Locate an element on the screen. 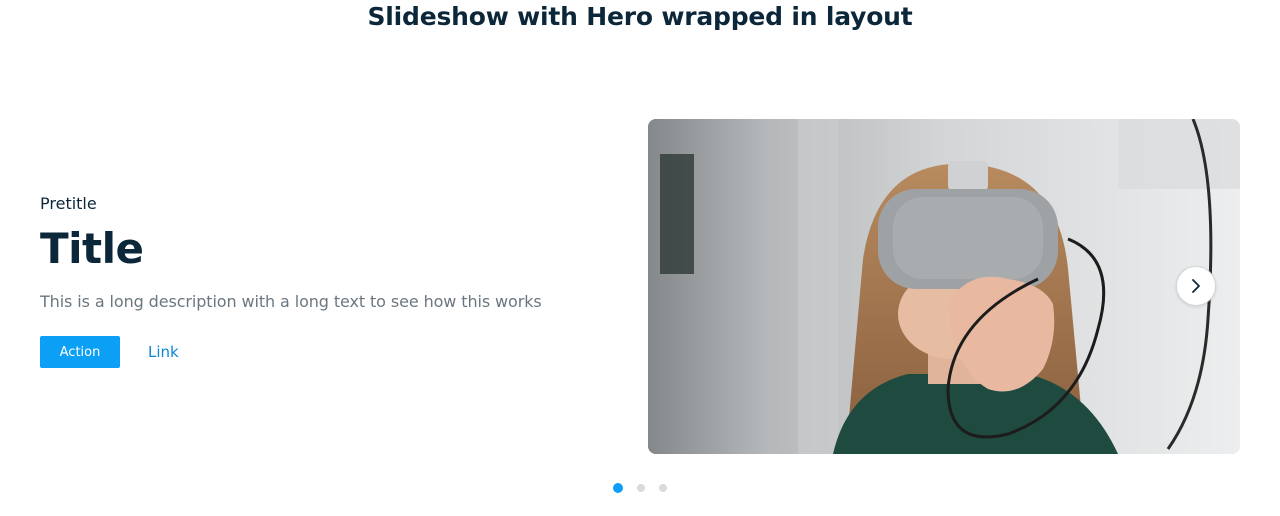  hero-title: Title is located at coordinates (92, 248).